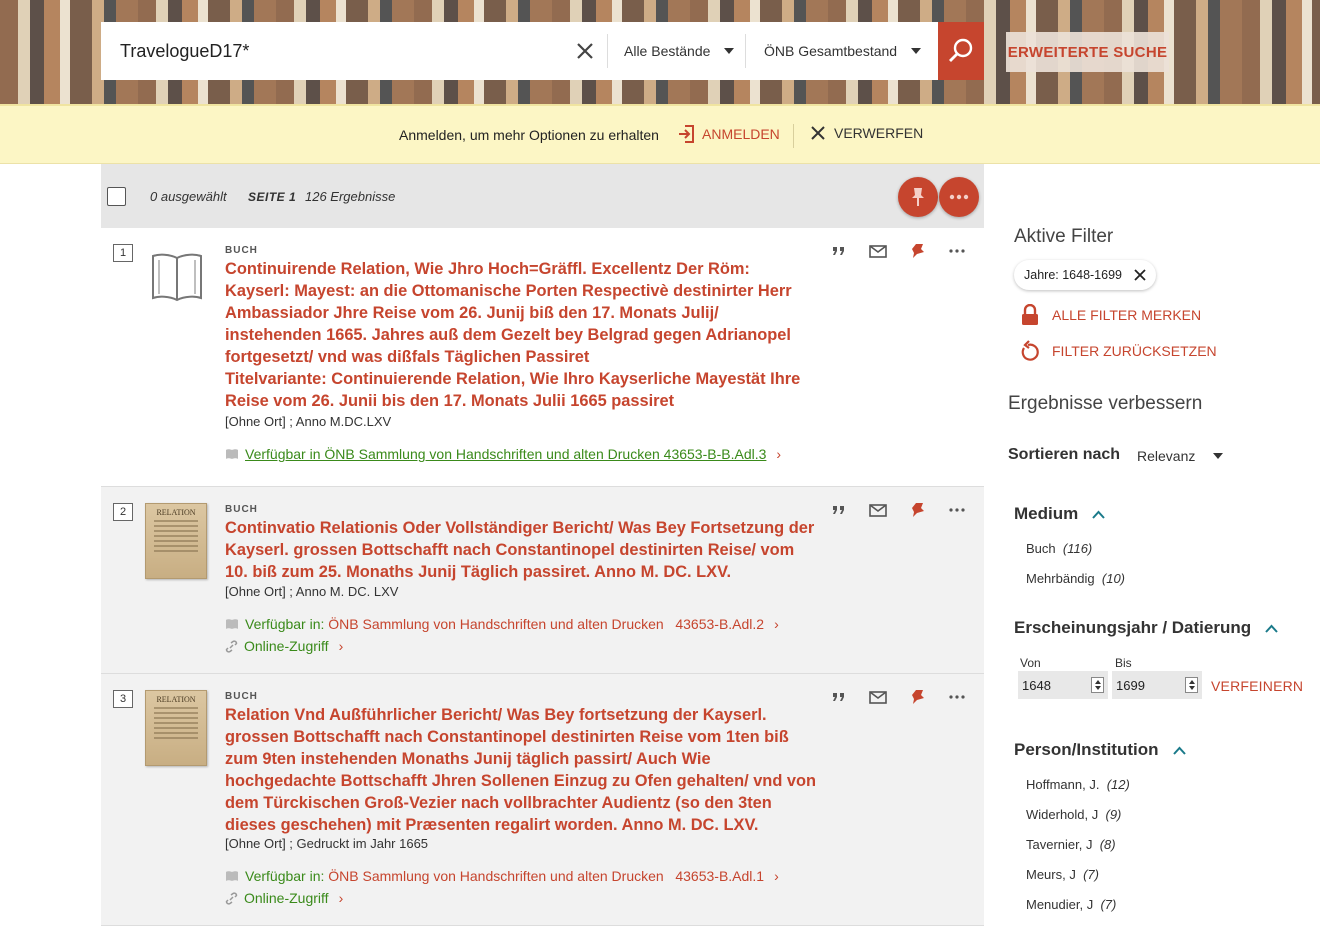 Image resolution: width=1320 pixels, height=929 pixels. I want to click on more-options-button, so click(959, 197).